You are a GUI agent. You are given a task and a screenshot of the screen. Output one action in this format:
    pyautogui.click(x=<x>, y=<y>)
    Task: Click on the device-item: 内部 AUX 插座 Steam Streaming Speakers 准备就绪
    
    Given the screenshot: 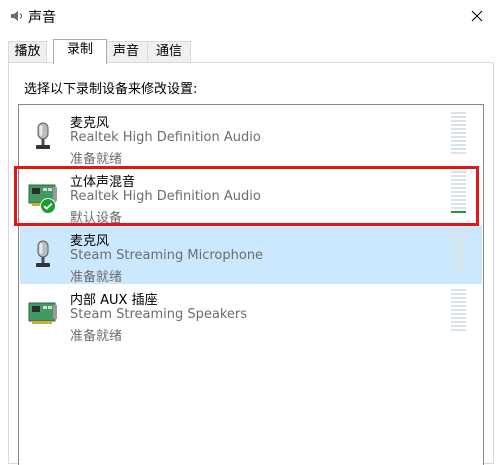 What is the action you would take?
    pyautogui.click(x=251, y=314)
    